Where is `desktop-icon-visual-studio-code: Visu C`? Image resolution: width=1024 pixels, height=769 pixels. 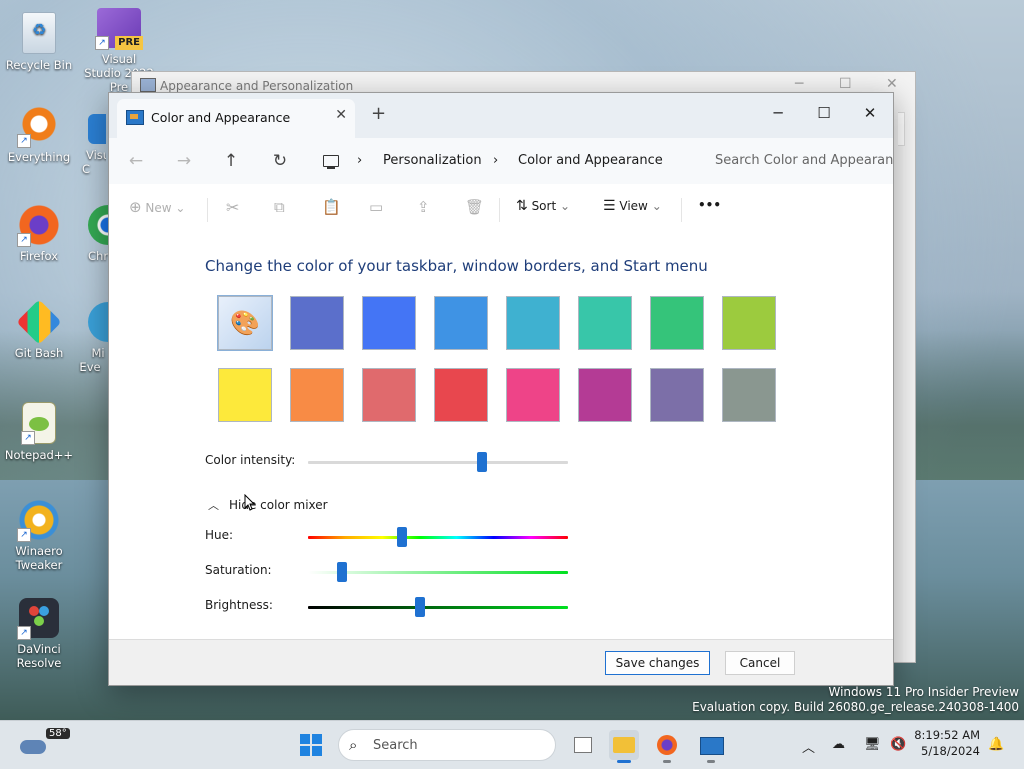
desktop-icon-visual-studio-code: Visu C is located at coordinates (86, 145).